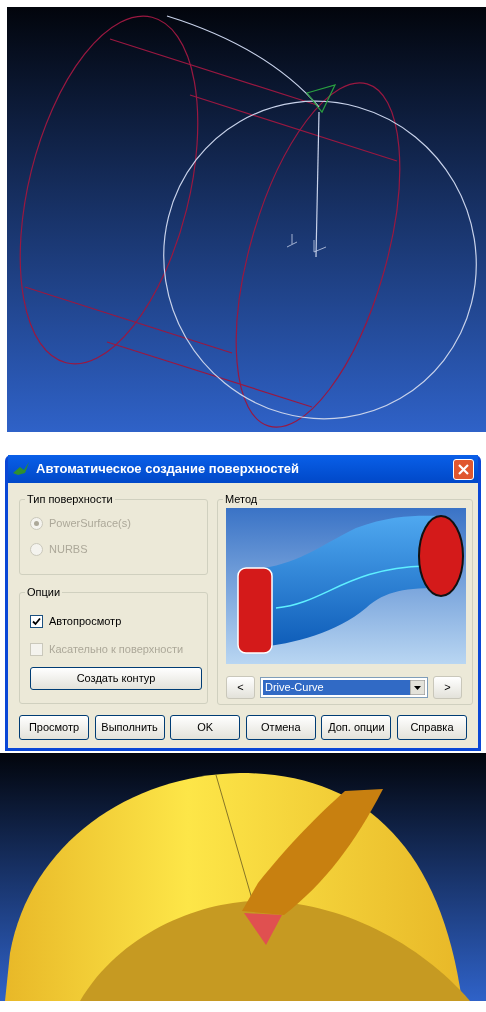  I want to click on checkbox-label: Касательно к поверхности, so click(116, 649).